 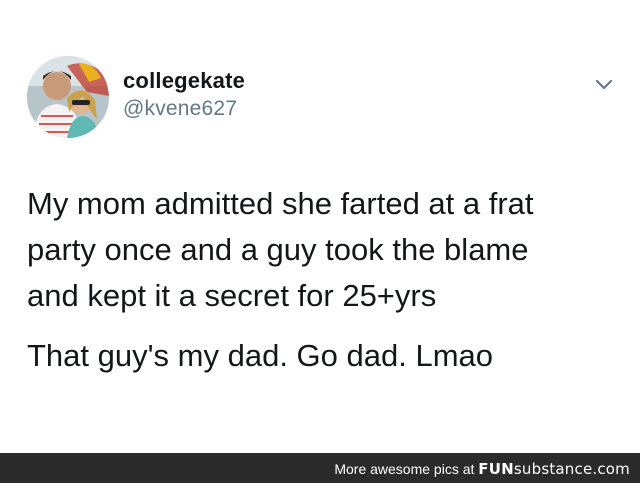 I want to click on tweet-text-line: party once and a guy took the blame, so click(x=278, y=249).